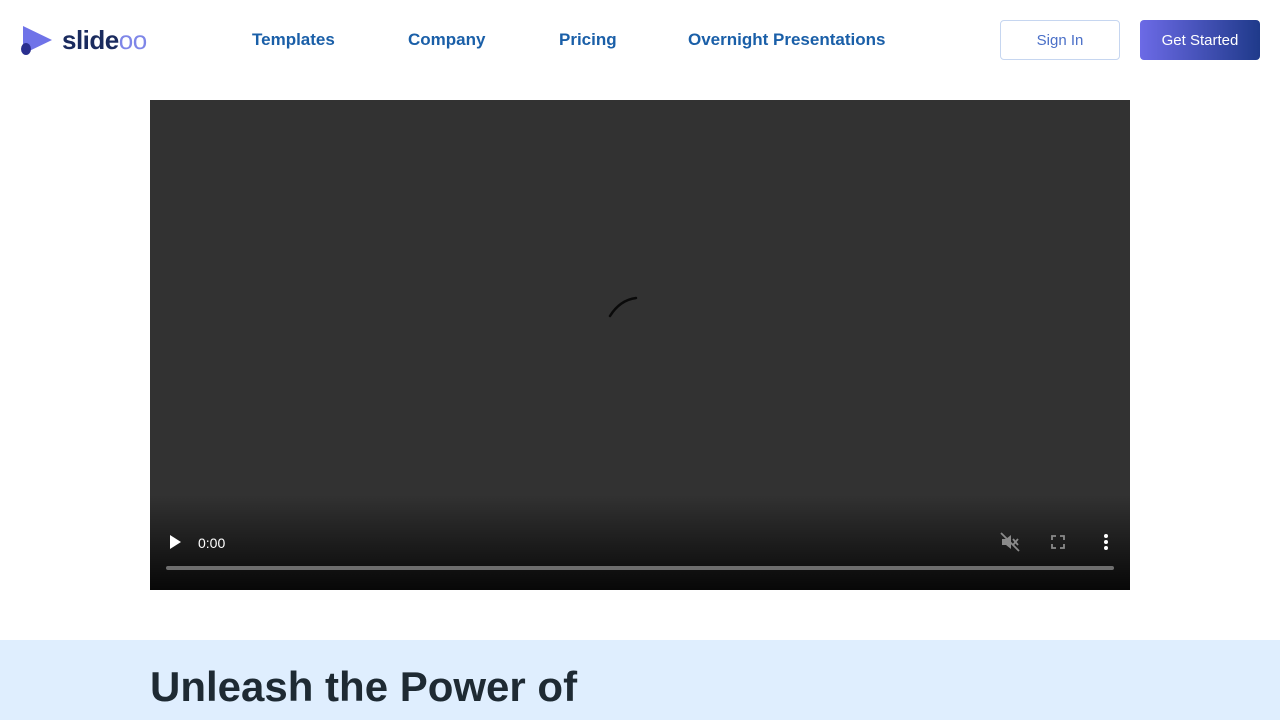 This screenshot has width=1280, height=720. What do you see at coordinates (1200, 40) in the screenshot?
I see `get-started-button: Get Started` at bounding box center [1200, 40].